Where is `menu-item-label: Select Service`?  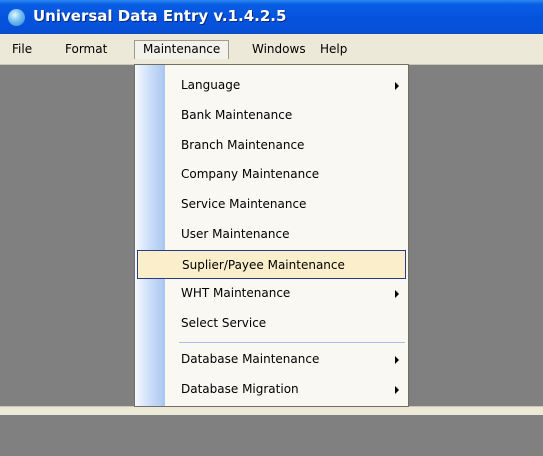
menu-item-label: Select Service is located at coordinates (224, 323).